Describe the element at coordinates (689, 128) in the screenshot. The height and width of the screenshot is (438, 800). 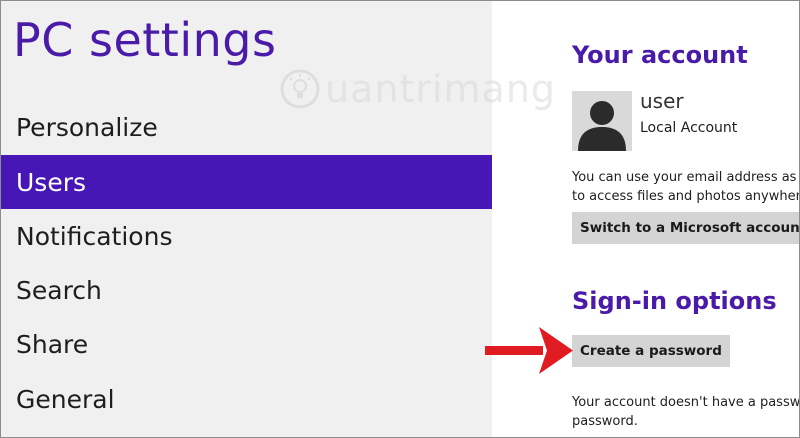
I see `account-type: Local Account` at that location.